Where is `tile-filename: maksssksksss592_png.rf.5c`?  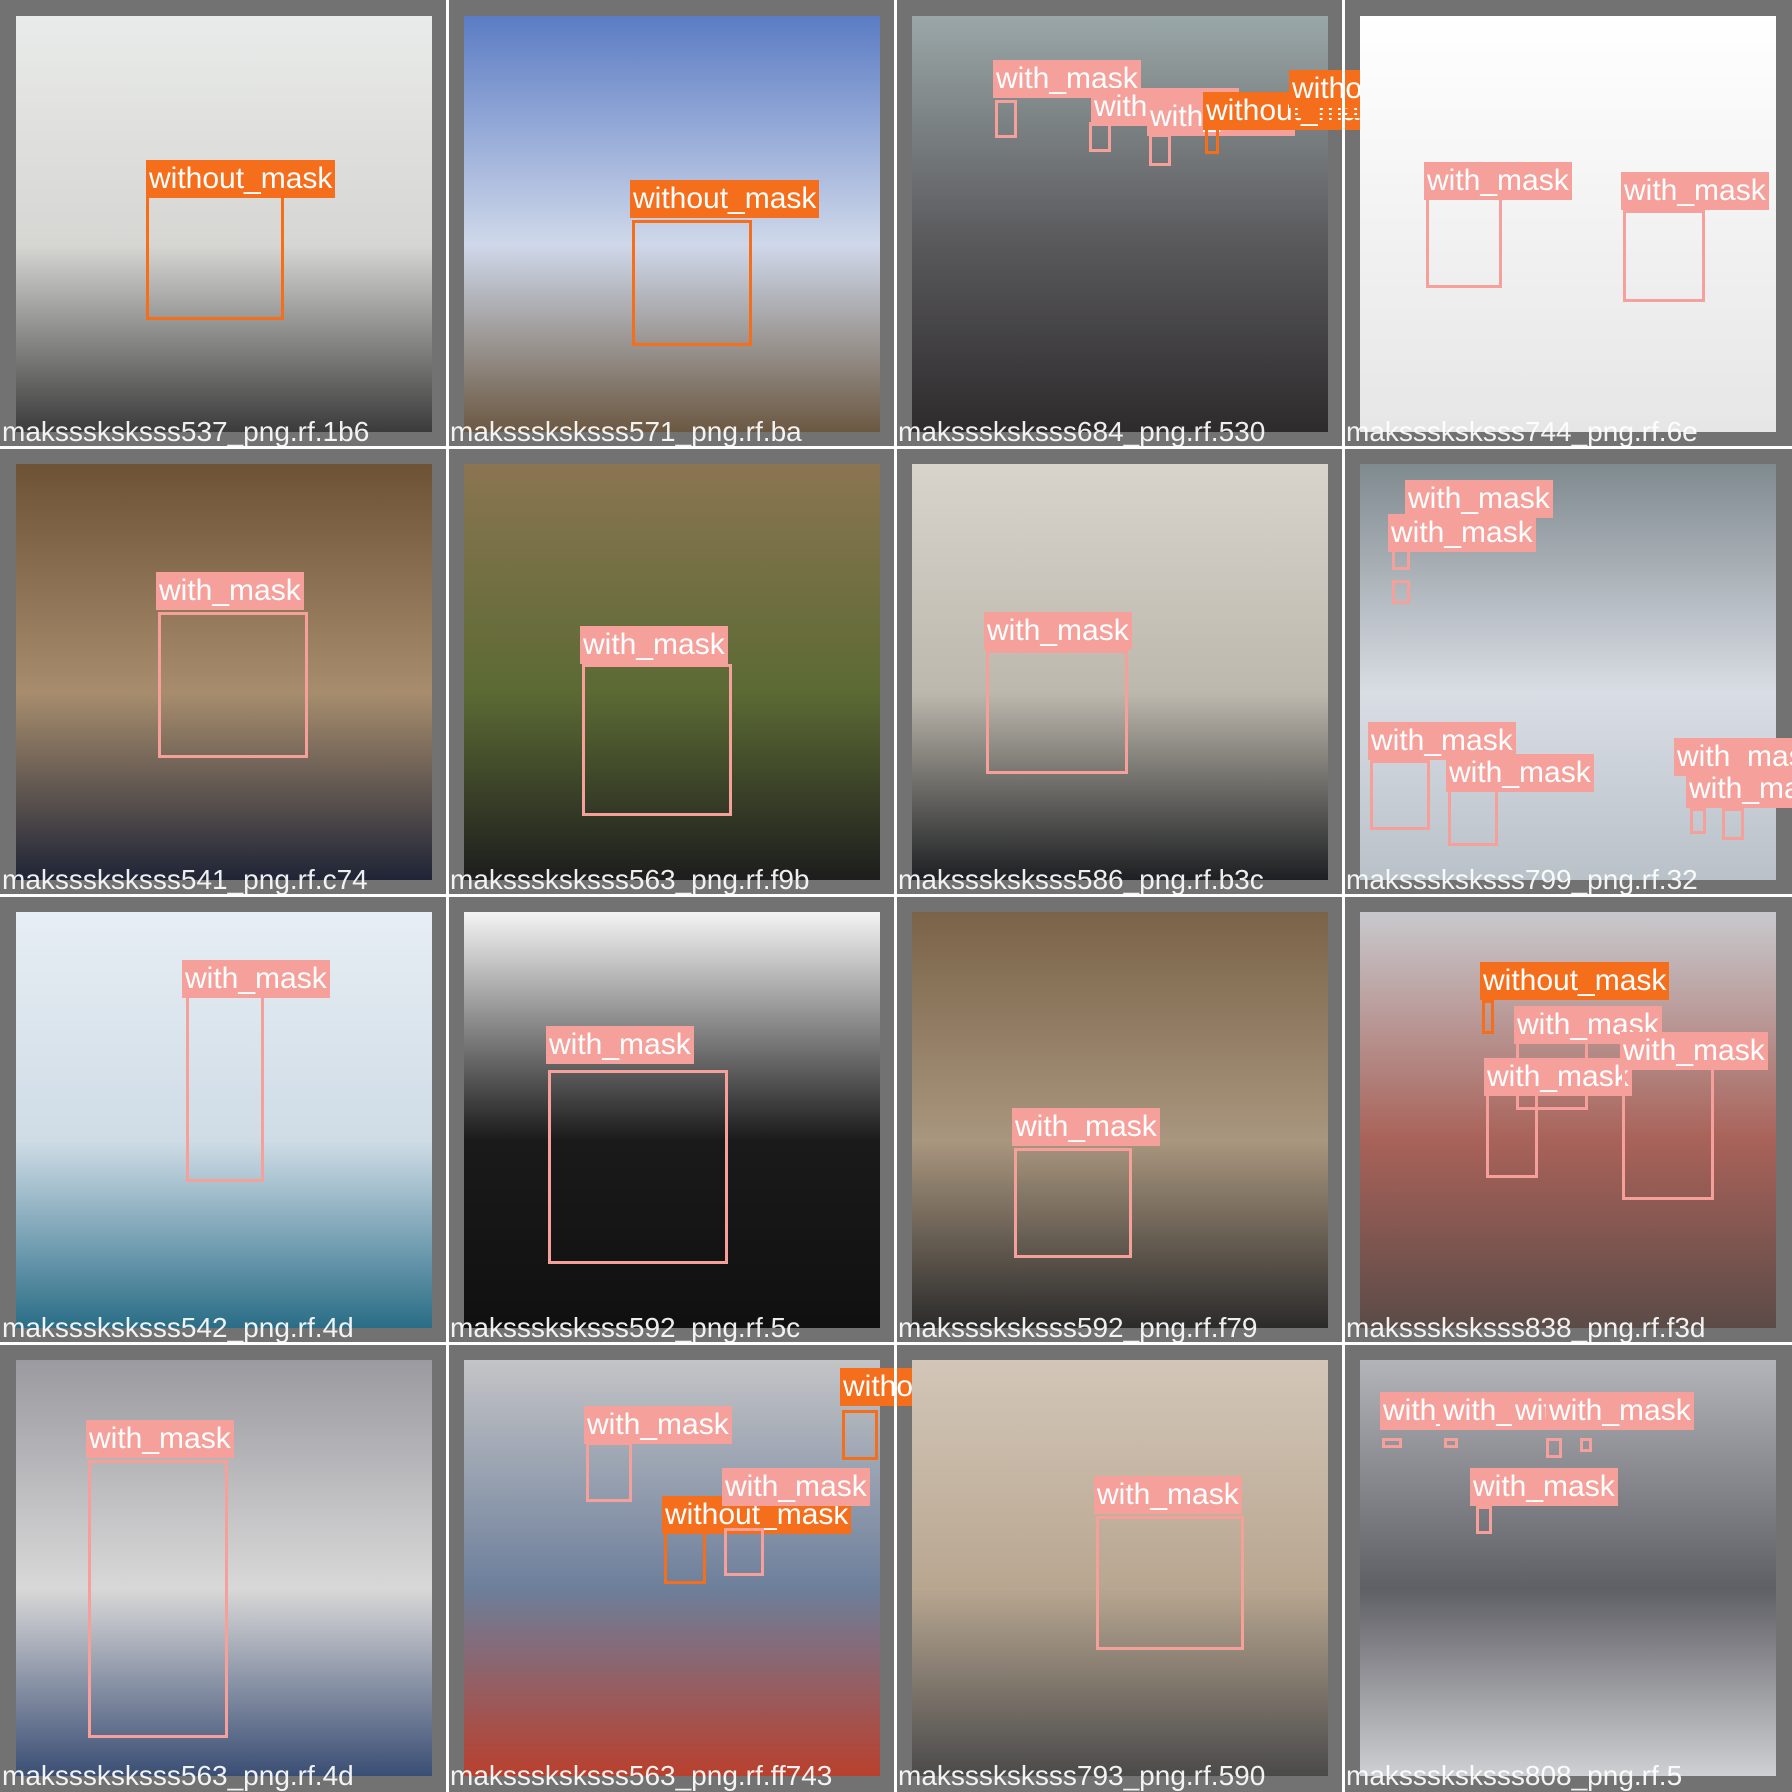 tile-filename: maksssksksss592_png.rf.5c is located at coordinates (625, 1327).